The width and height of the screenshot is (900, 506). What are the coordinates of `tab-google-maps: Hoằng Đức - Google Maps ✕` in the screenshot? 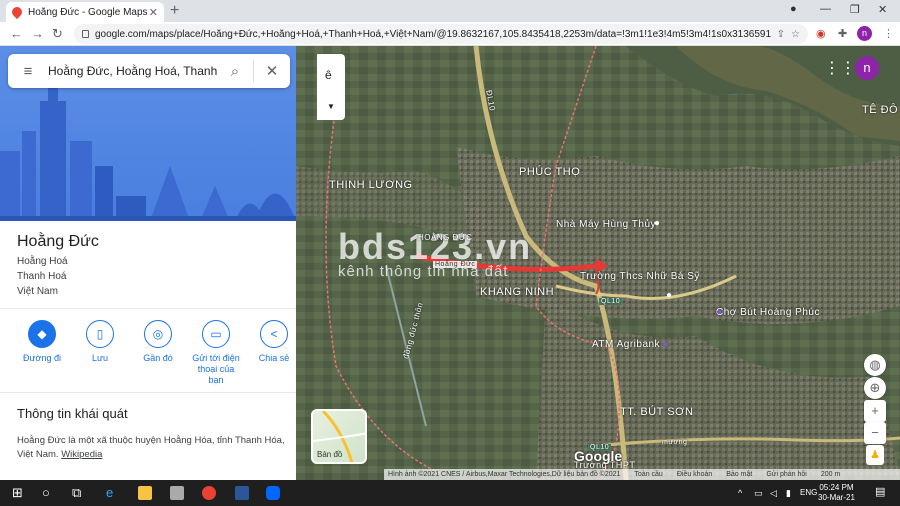 It's located at (85, 12).